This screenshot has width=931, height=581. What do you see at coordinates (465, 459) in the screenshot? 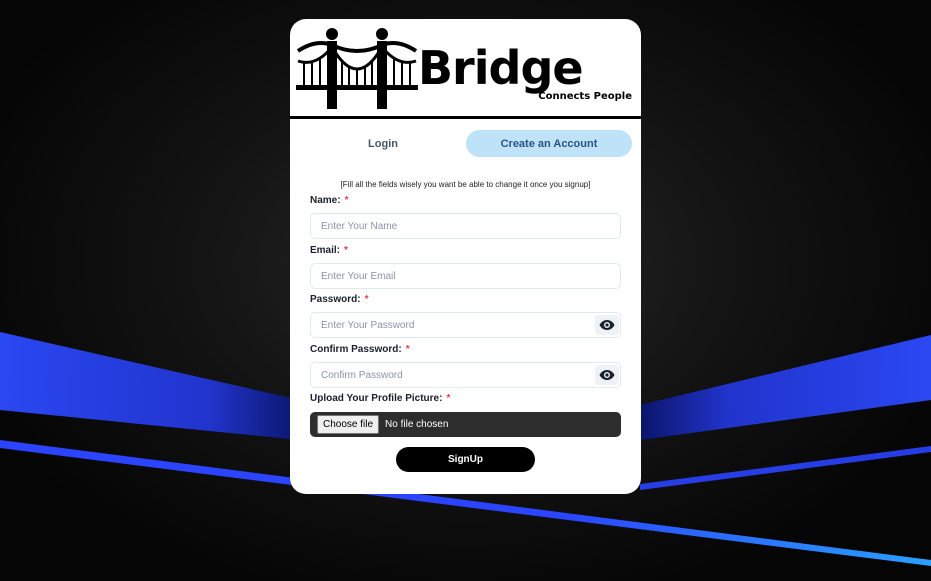
I see `signup-button: SignUp` at bounding box center [465, 459].